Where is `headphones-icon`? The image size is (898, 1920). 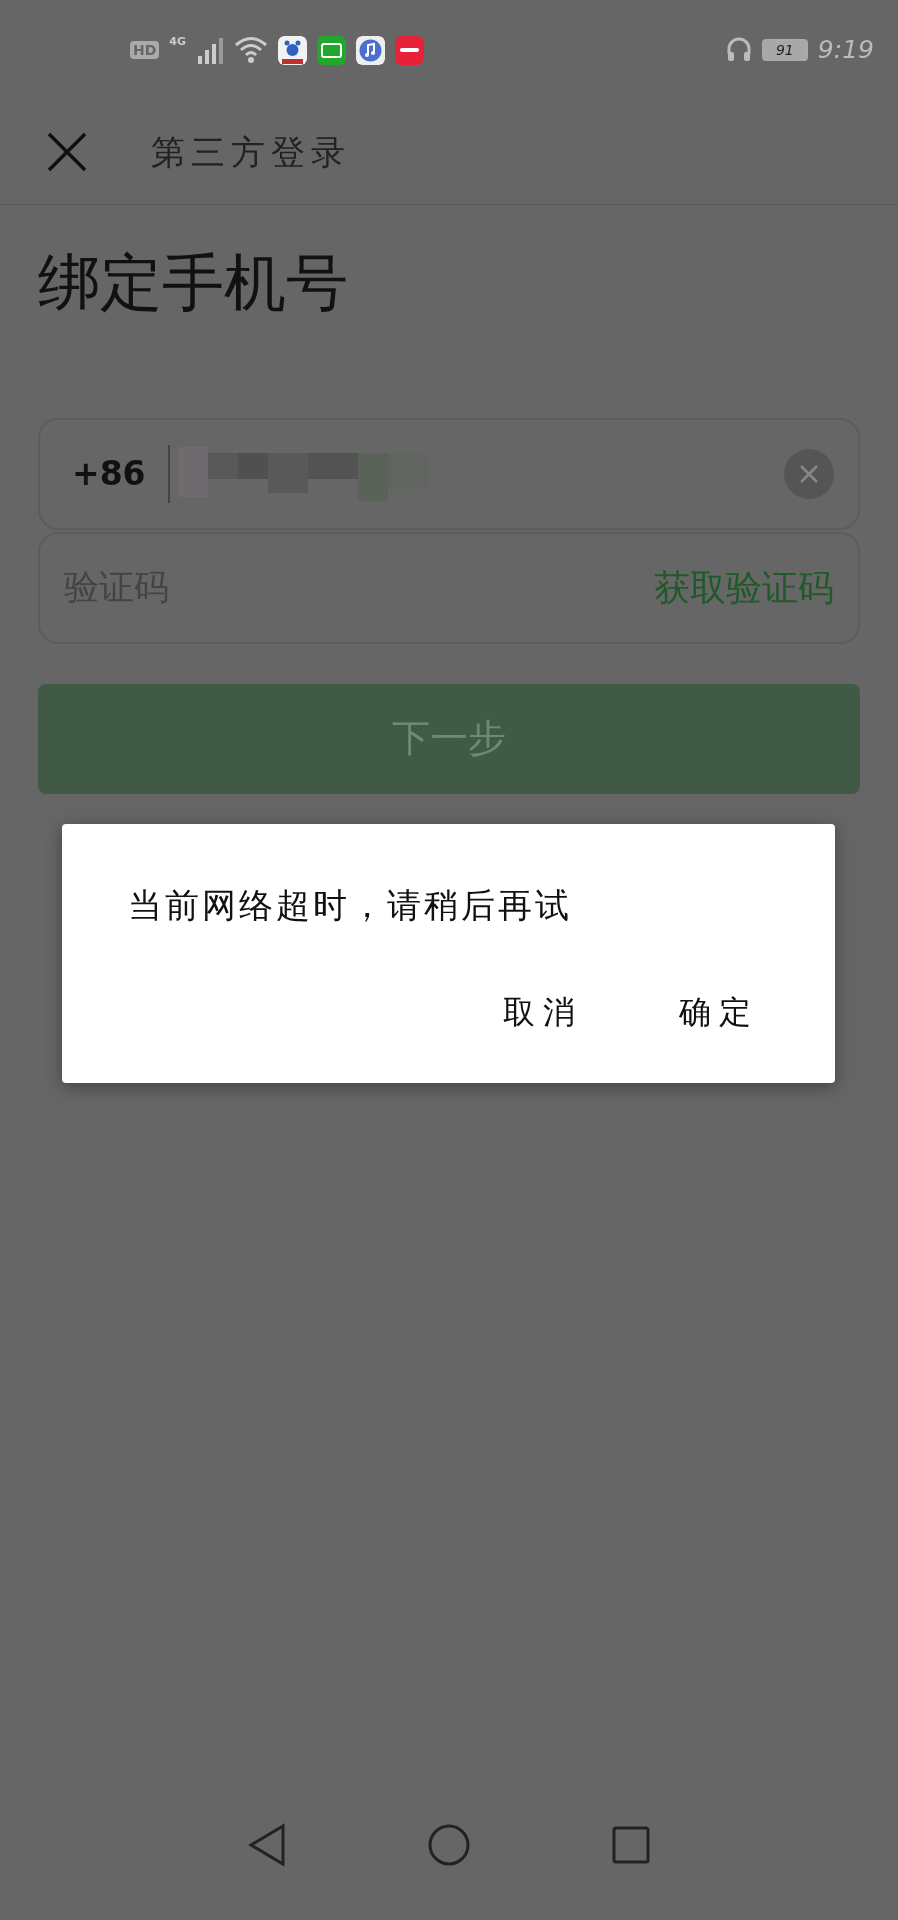
headphones-icon is located at coordinates (738, 50).